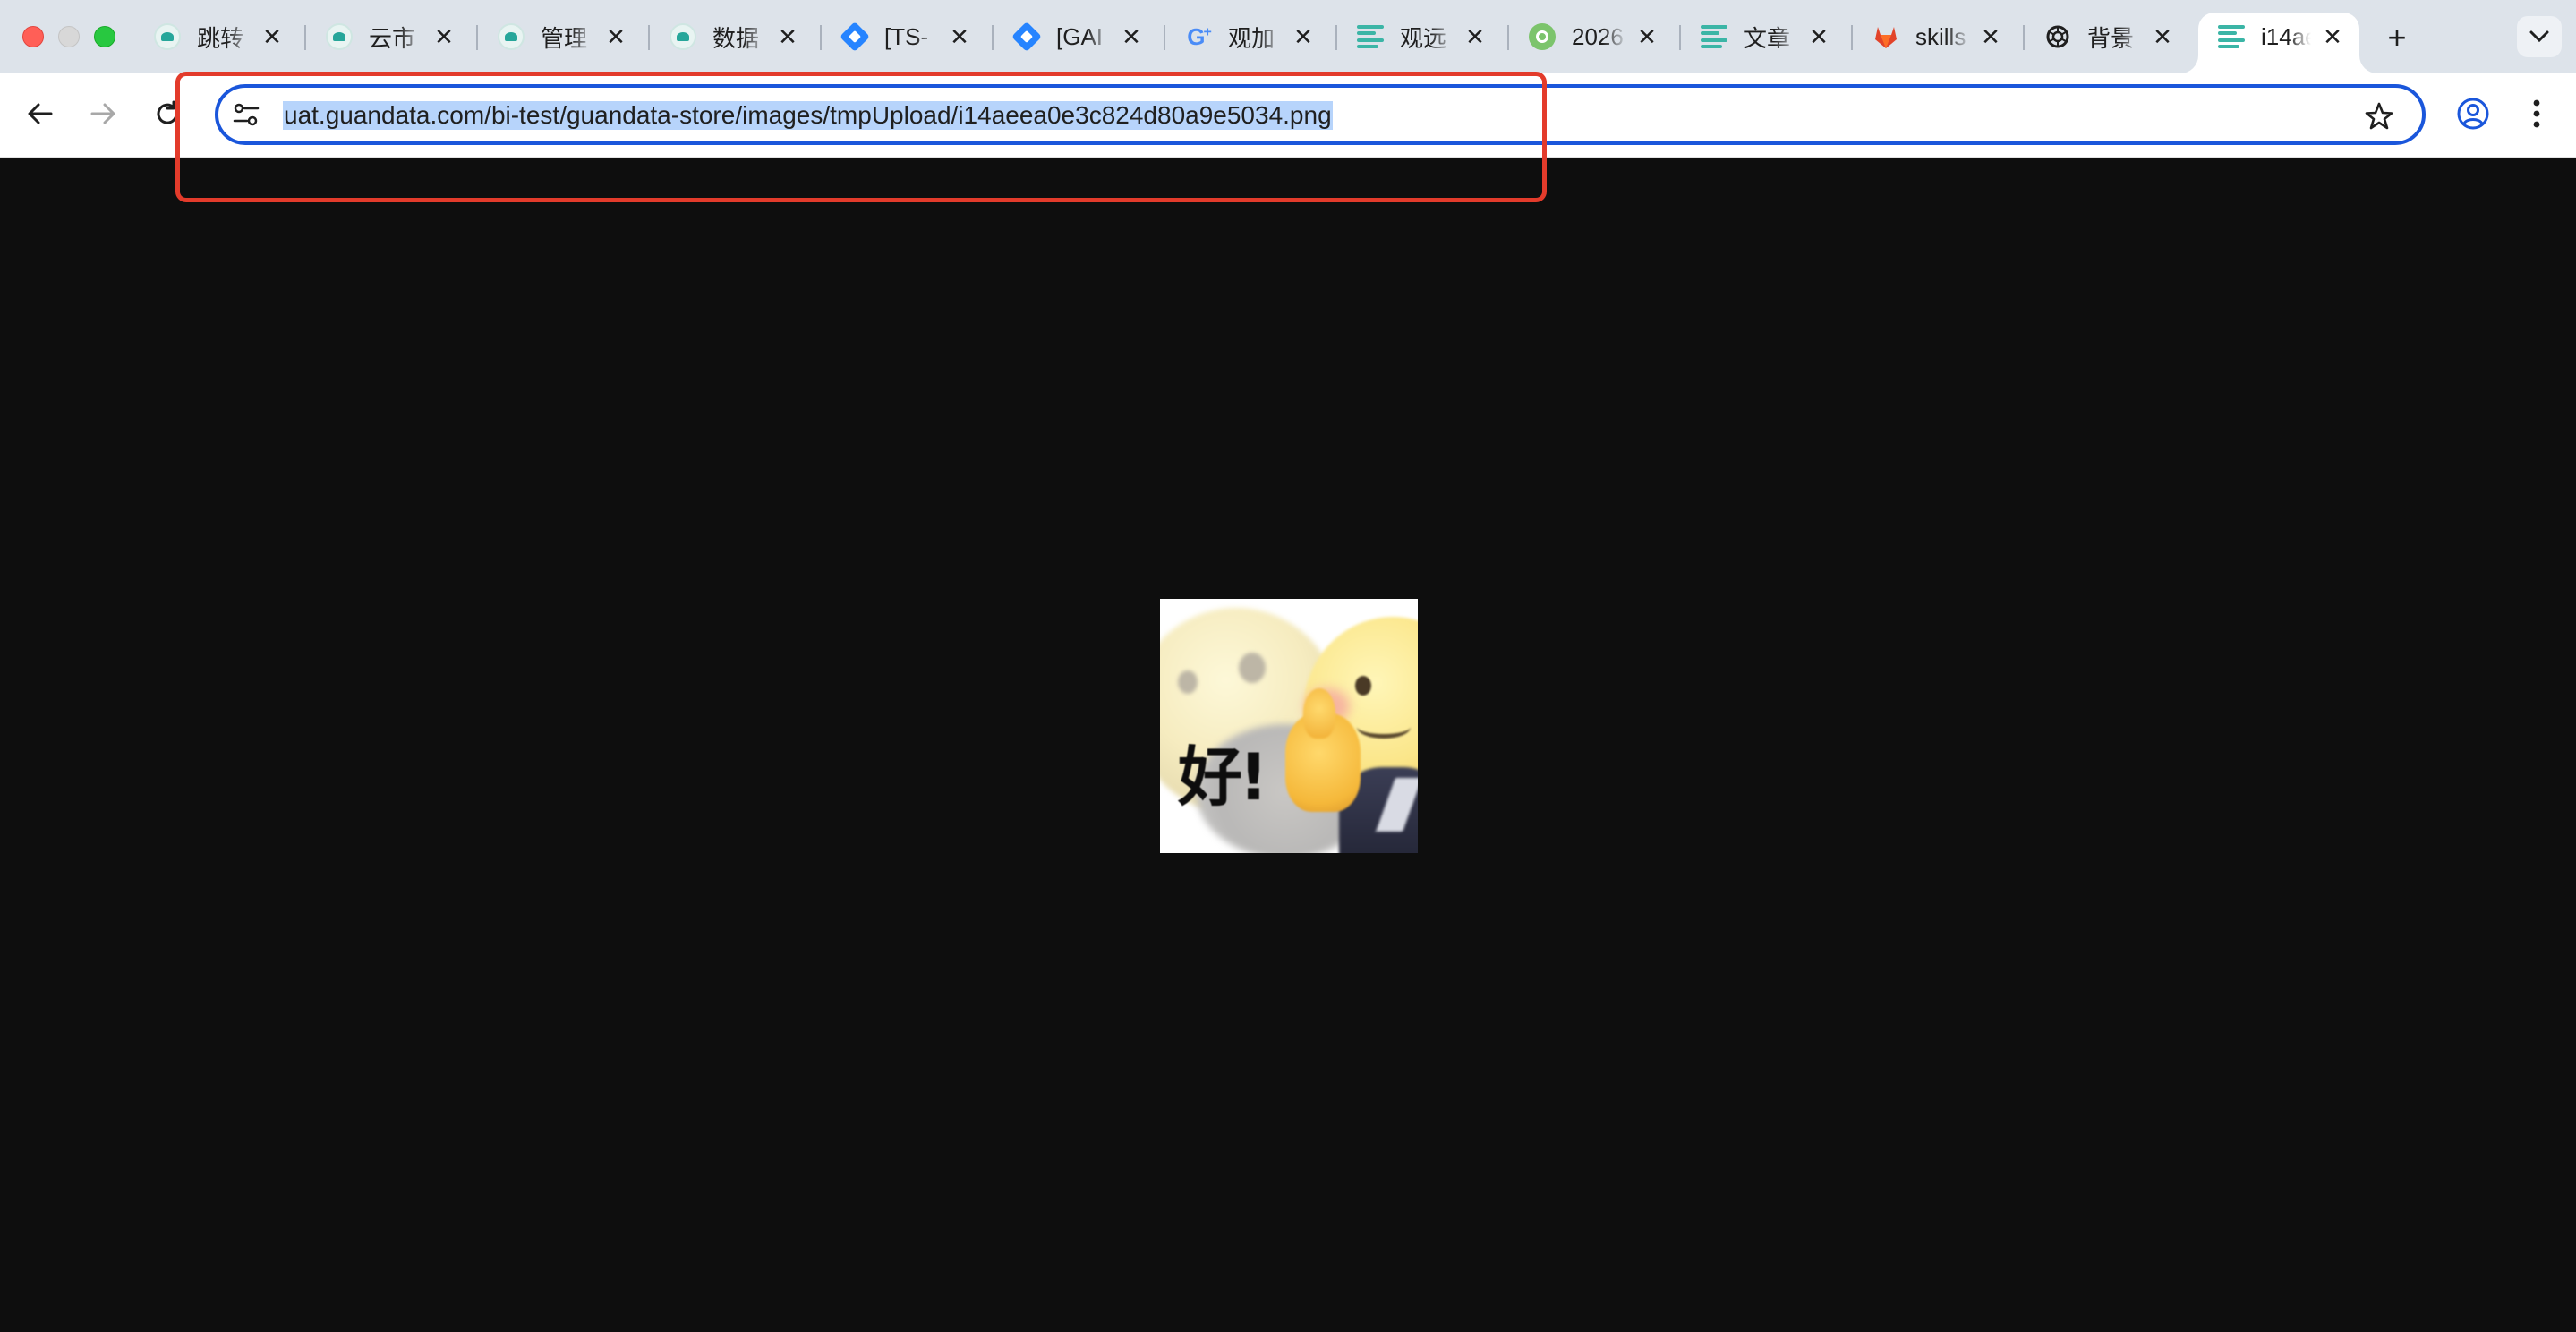  I want to click on tab-title: 文章, so click(1767, 38).